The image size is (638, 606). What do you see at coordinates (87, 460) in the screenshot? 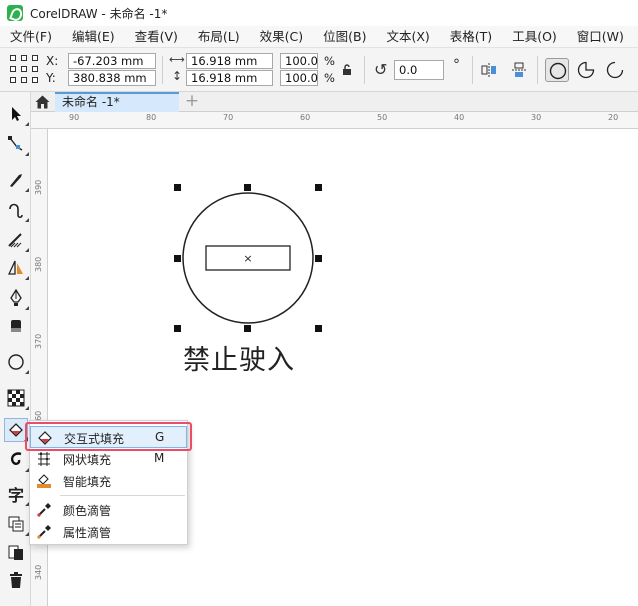
I see `flyout-item-label: 网状填充` at bounding box center [87, 460].